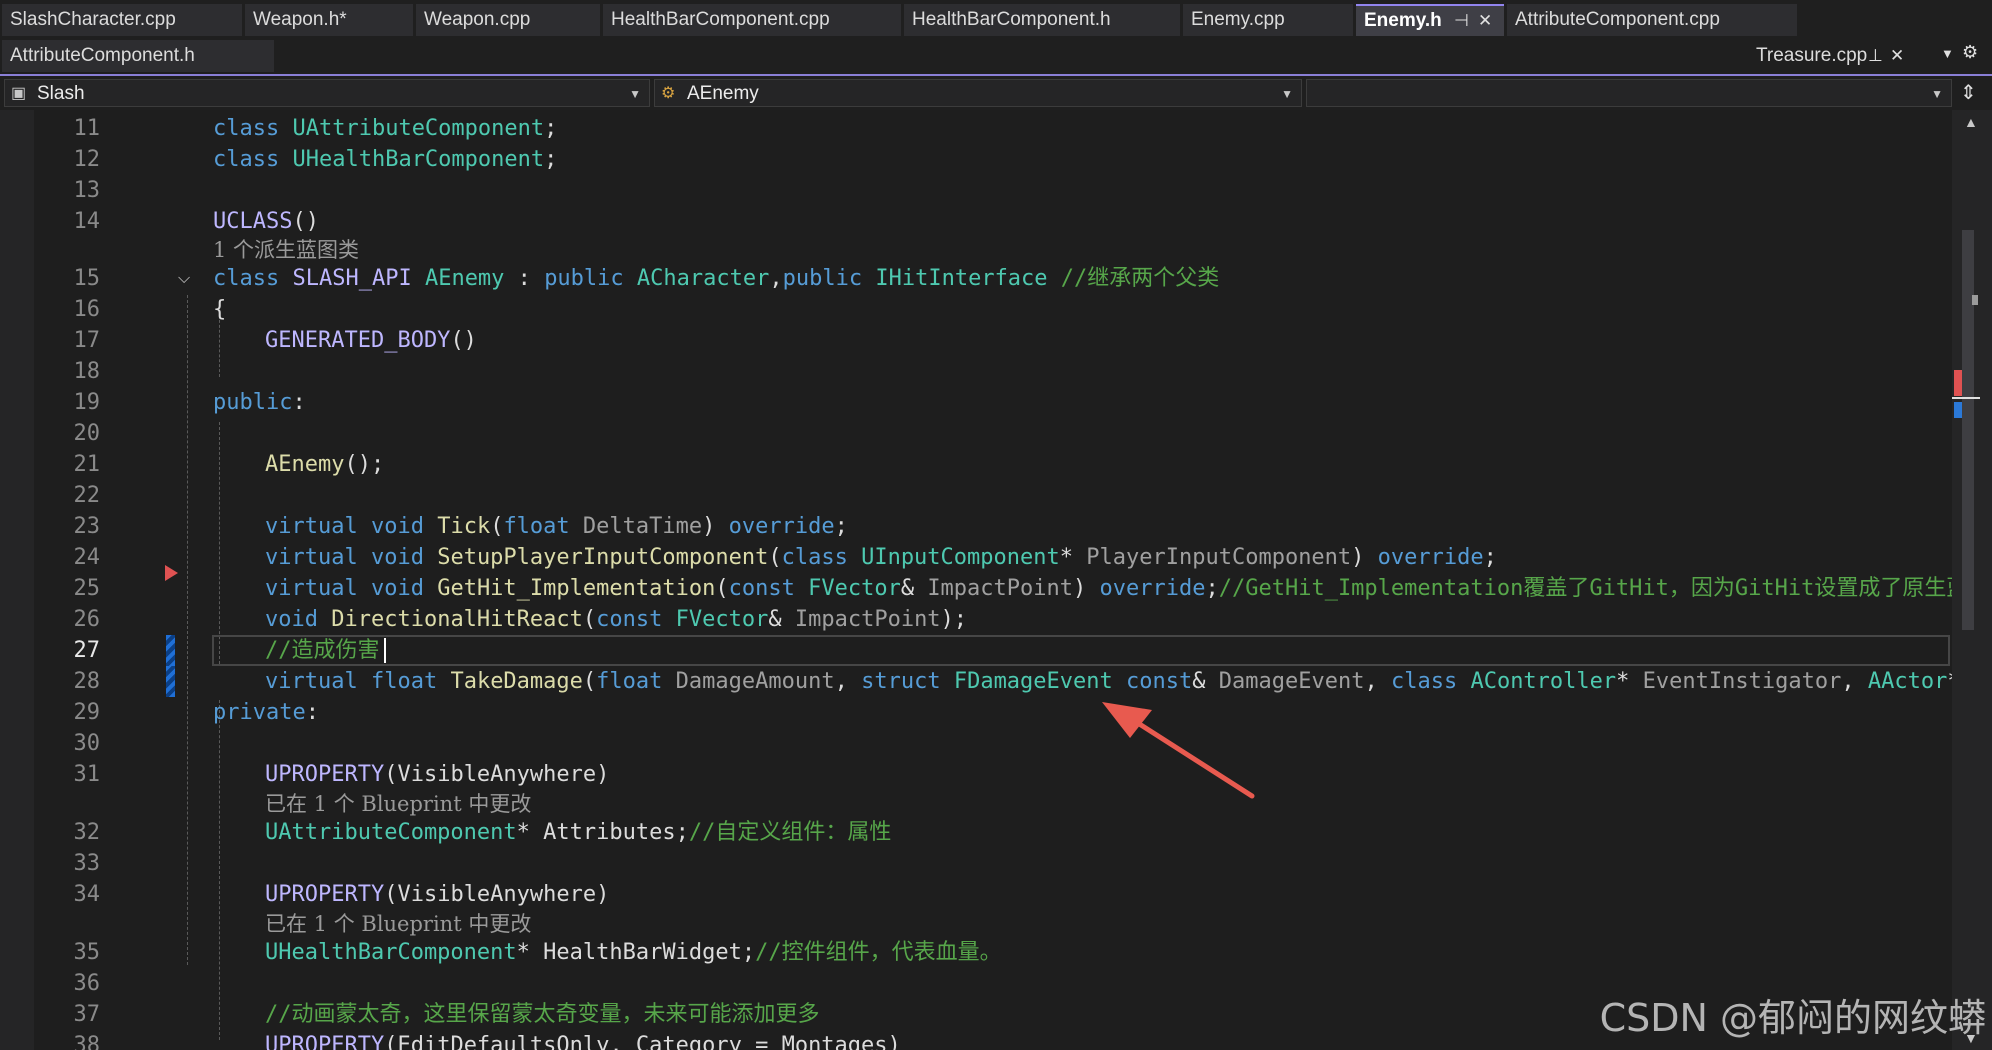  I want to click on scope-name: AEnemy, so click(723, 93).